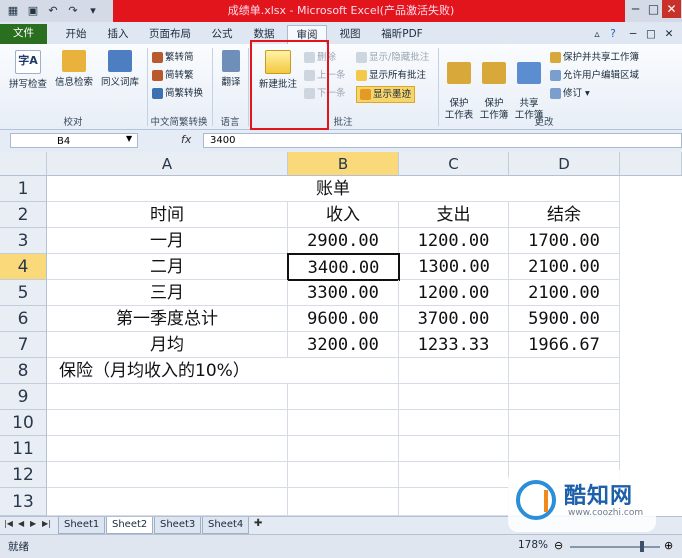 The height and width of the screenshot is (558, 682). Describe the element at coordinates (343, 164) in the screenshot. I see `column-header-b: B` at that location.